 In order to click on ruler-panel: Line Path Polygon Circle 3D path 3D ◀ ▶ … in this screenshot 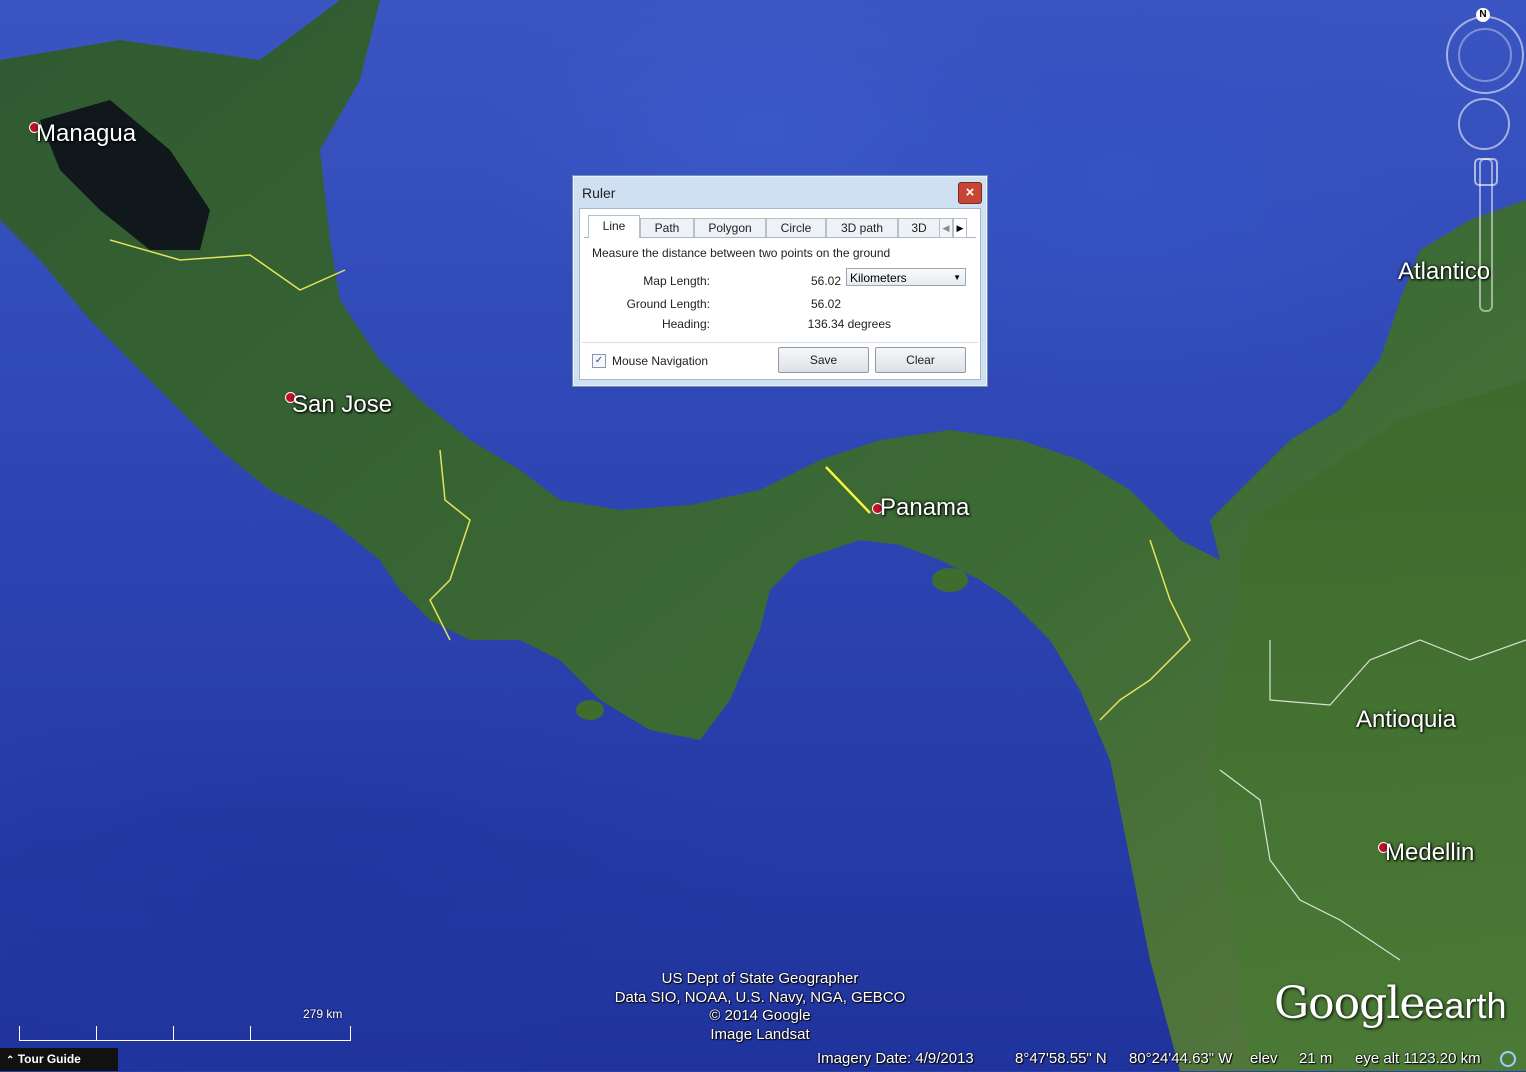, I will do `click(780, 294)`.